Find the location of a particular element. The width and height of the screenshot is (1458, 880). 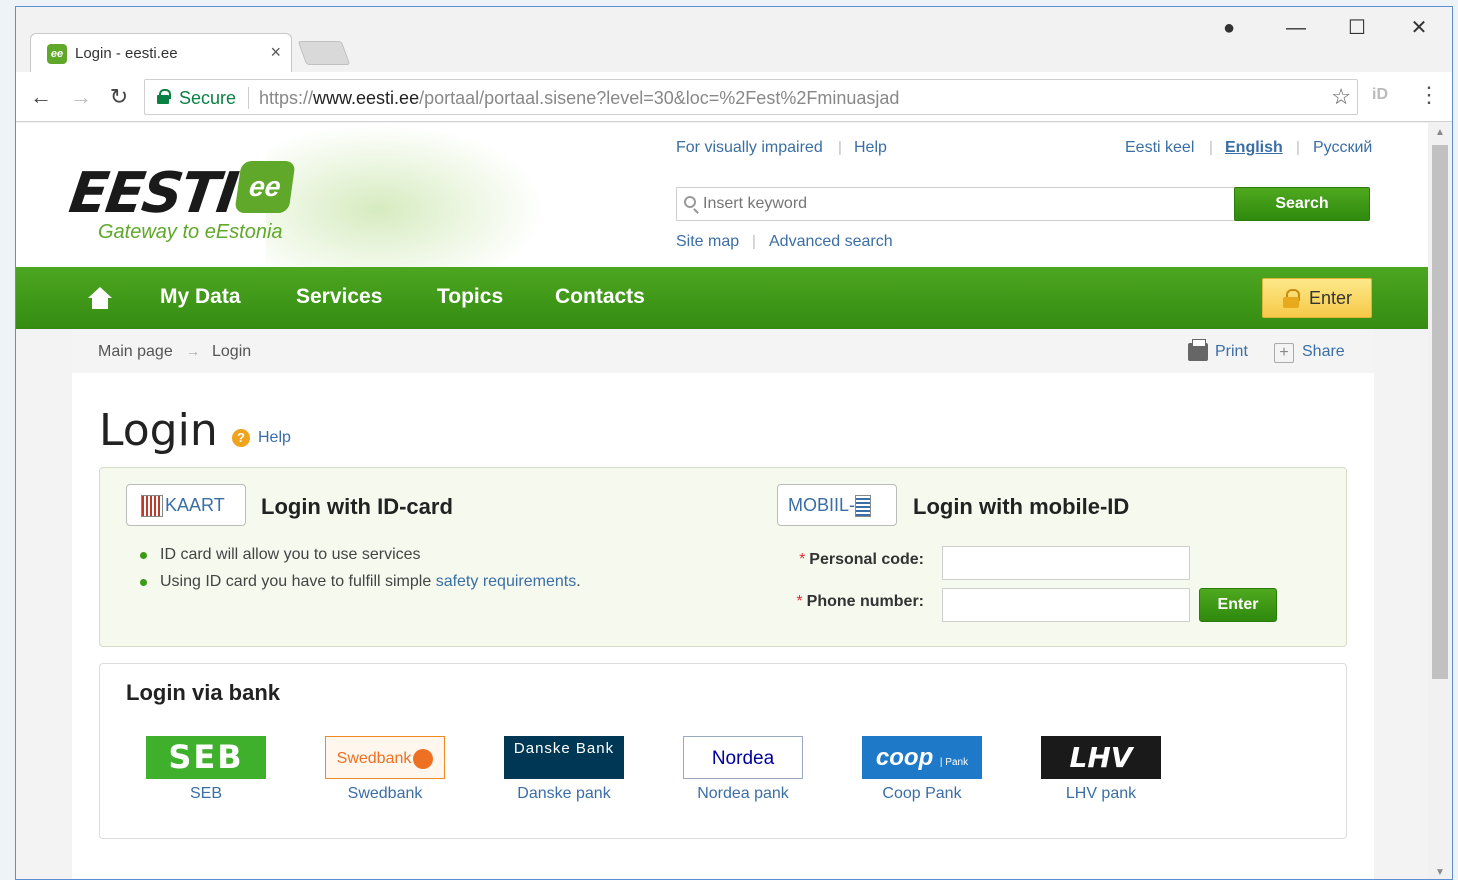

search-button: Search is located at coordinates (1302, 204).